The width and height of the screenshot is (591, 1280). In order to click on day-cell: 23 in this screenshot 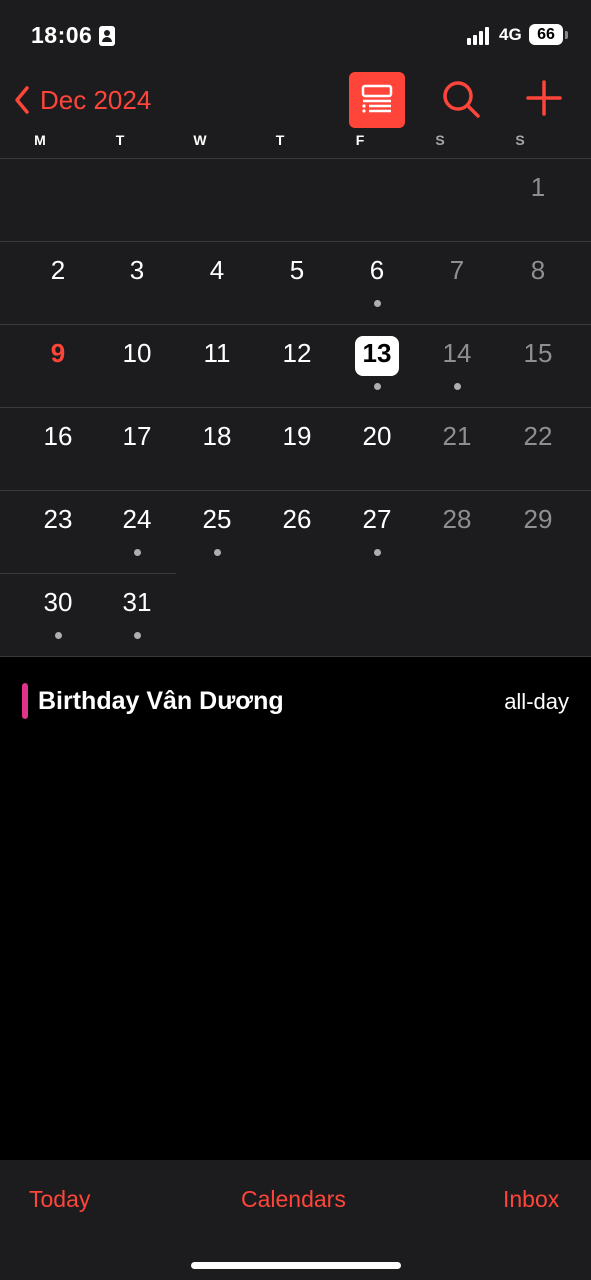, I will do `click(58, 531)`.